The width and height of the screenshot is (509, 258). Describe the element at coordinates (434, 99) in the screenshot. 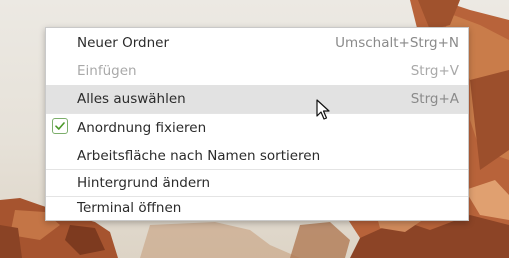

I see `menu-item-shortcut: Strg+A` at that location.